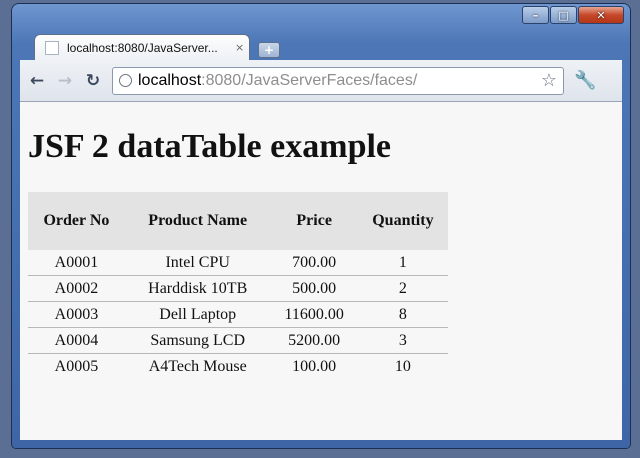 This screenshot has height=458, width=640. I want to click on table-row: A0002 Harddisk 10TB 500.00 2, so click(238, 288).